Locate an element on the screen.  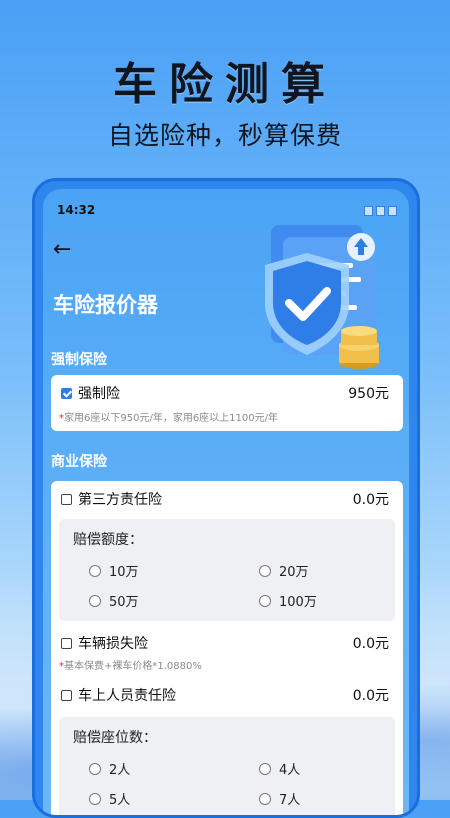
radio-option-50w: 50万 is located at coordinates (114, 600).